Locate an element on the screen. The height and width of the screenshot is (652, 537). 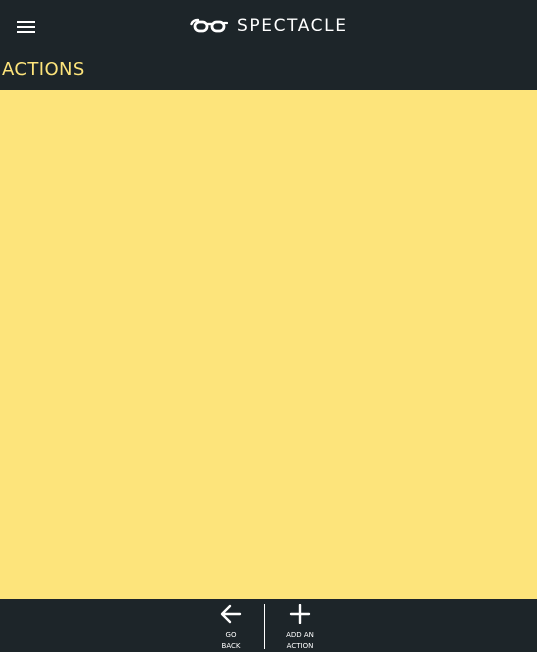
go-back-button: GO BACK is located at coordinates (231, 624).